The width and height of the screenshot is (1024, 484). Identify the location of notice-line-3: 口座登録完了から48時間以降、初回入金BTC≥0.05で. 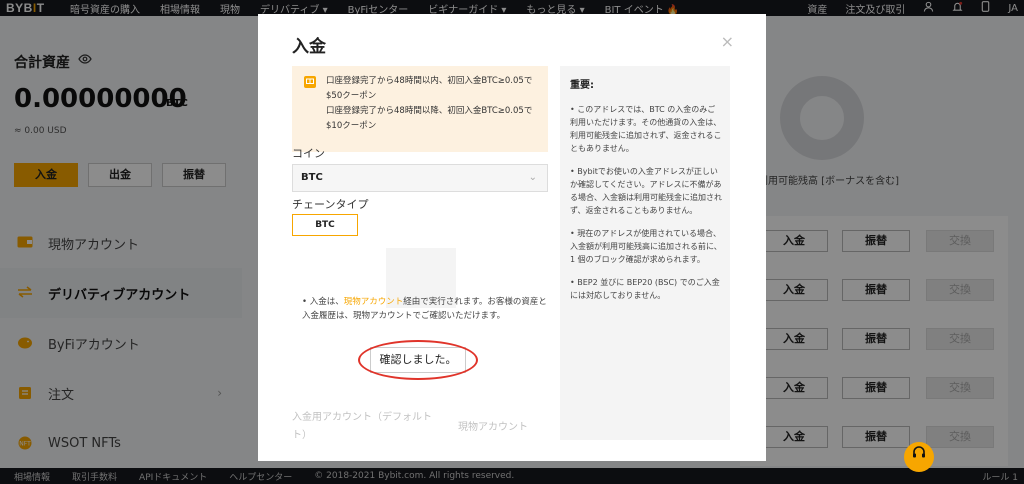
(429, 111).